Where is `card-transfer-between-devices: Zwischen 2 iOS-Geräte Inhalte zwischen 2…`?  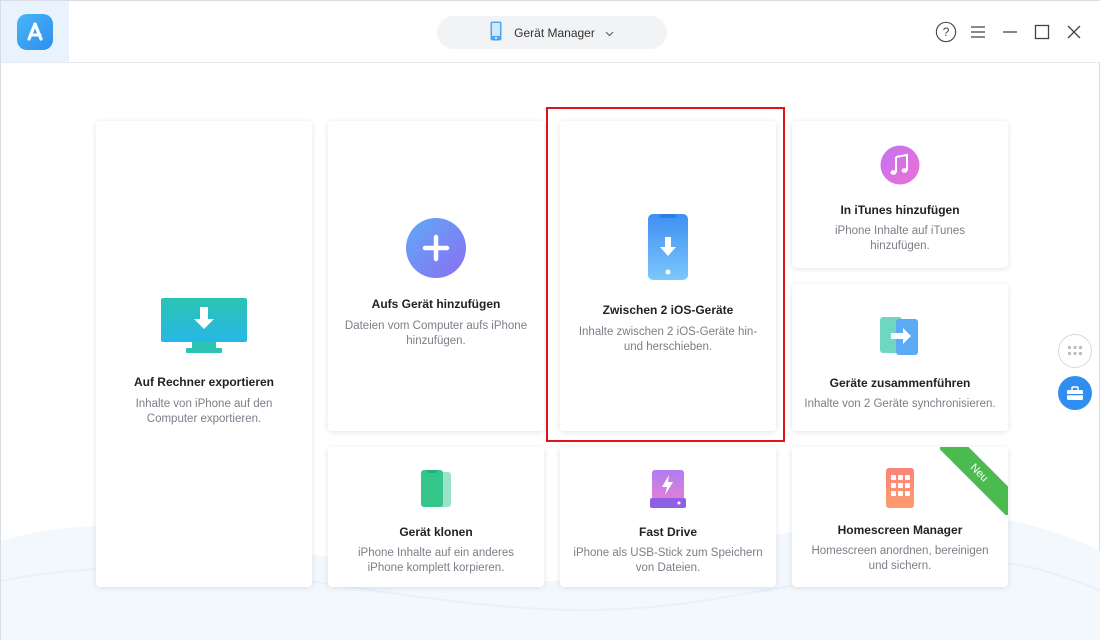
card-transfer-between-devices: Zwischen 2 iOS-Geräte Inhalte zwischen 2… is located at coordinates (668, 276).